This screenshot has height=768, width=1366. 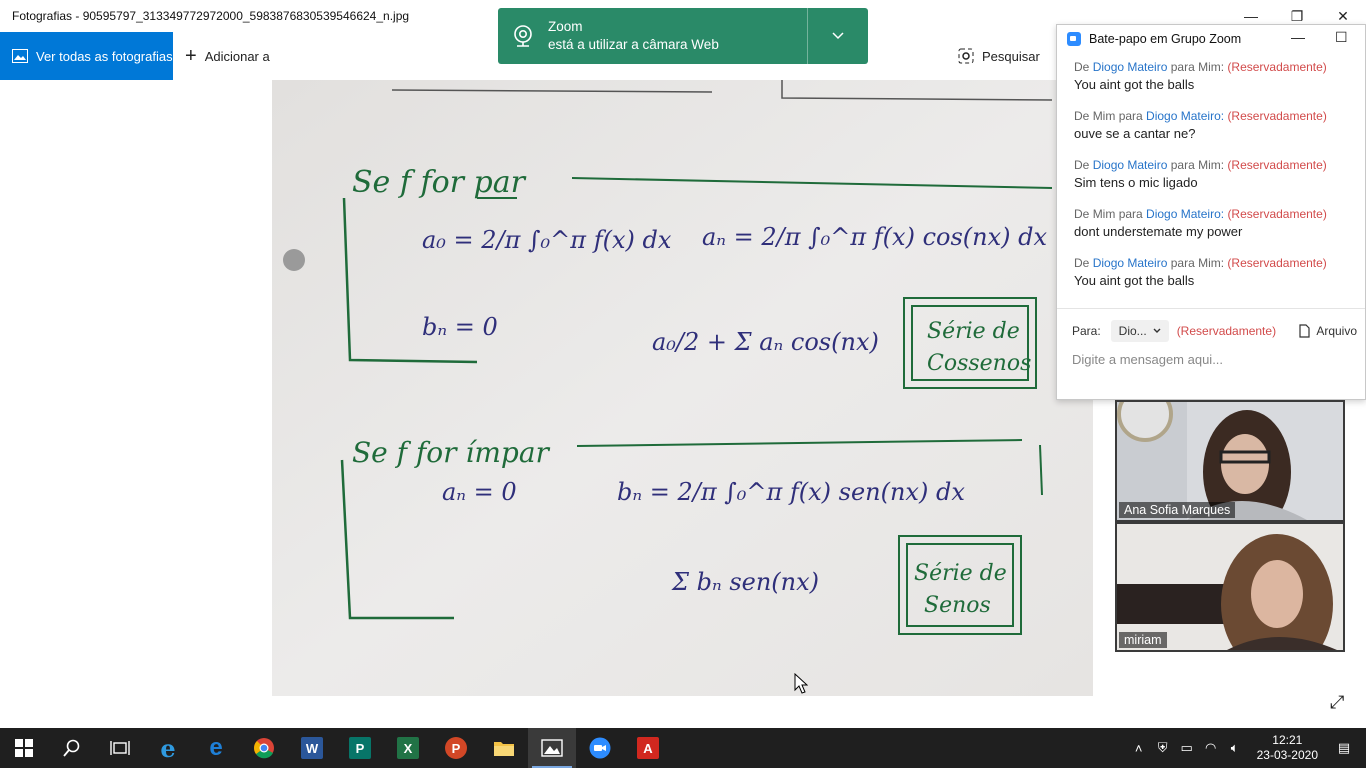 I want to click on chevron-up-icon: ˄, so click(x=1139, y=748).